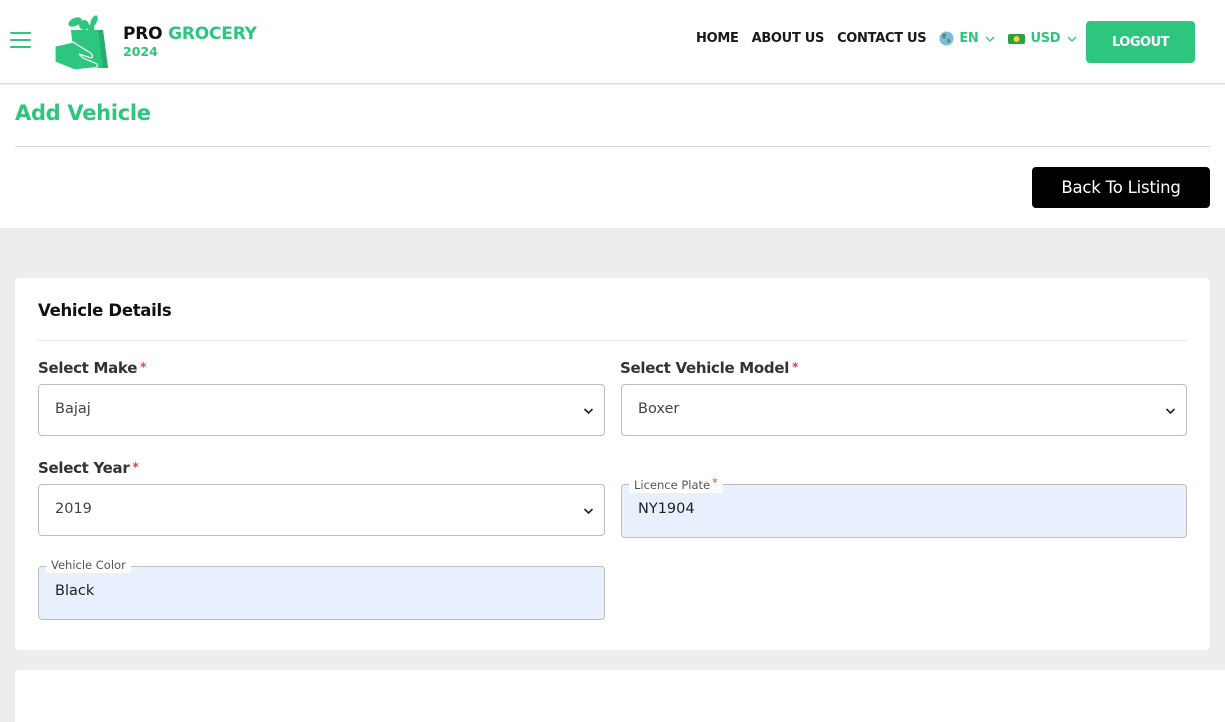  I want to click on hamburger-menu-icon, so click(20, 41).